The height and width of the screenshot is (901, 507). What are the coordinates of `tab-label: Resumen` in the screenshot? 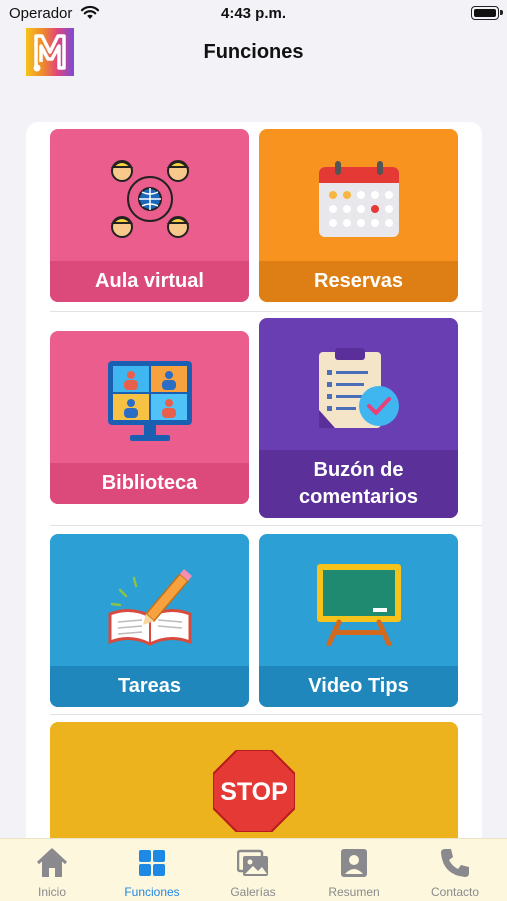 It's located at (354, 892).